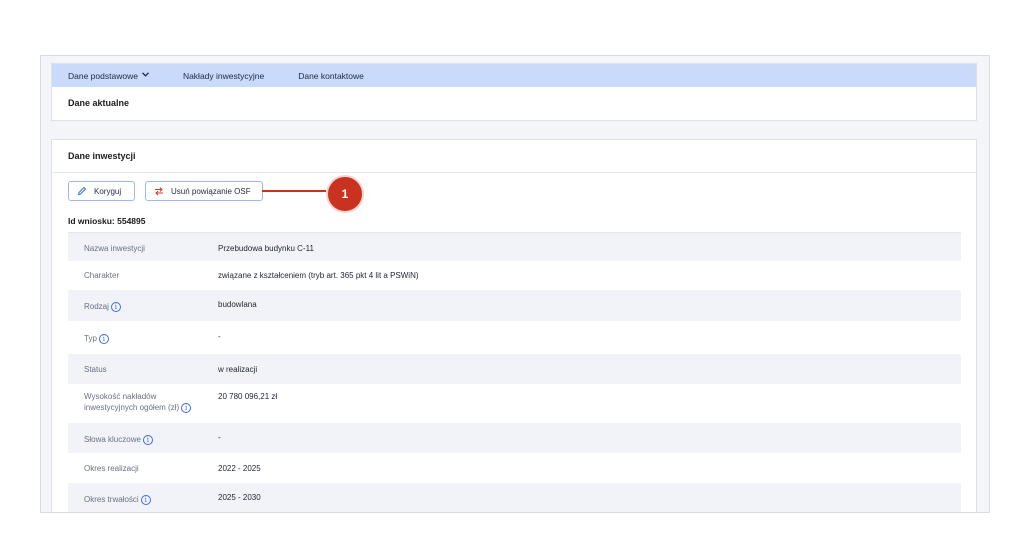  Describe the element at coordinates (514, 337) in the screenshot. I see `table-row: Typ i -` at that location.